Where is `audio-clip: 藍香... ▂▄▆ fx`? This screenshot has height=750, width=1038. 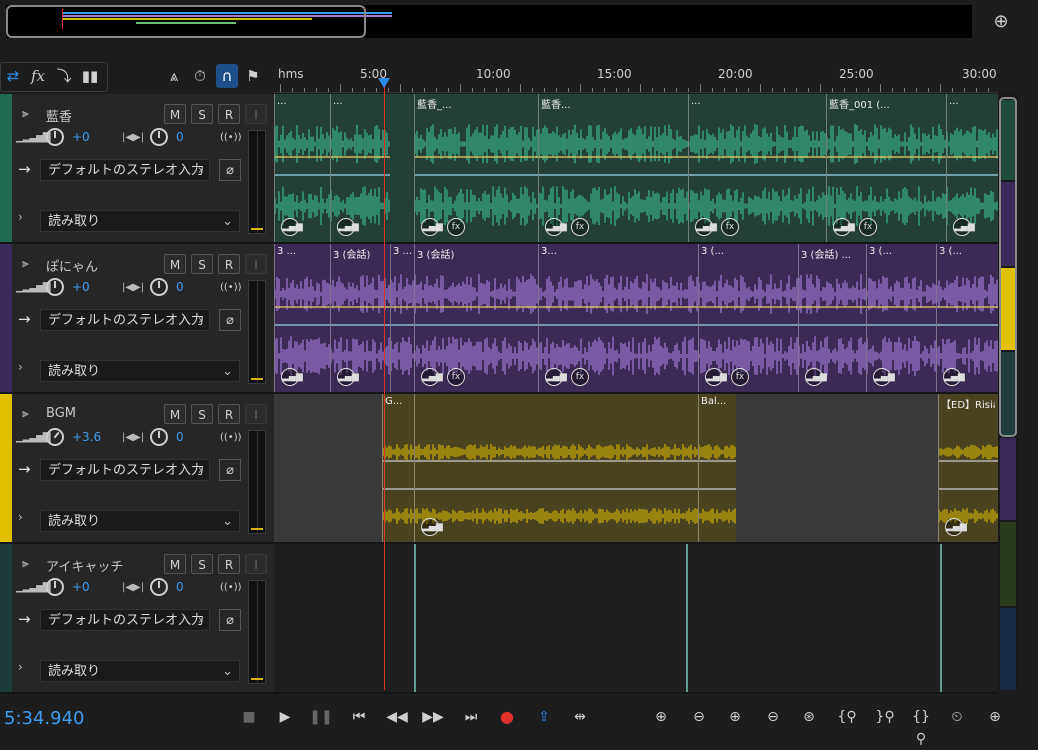
audio-clip: 藍香... ▂▄▆ fx is located at coordinates (613, 168).